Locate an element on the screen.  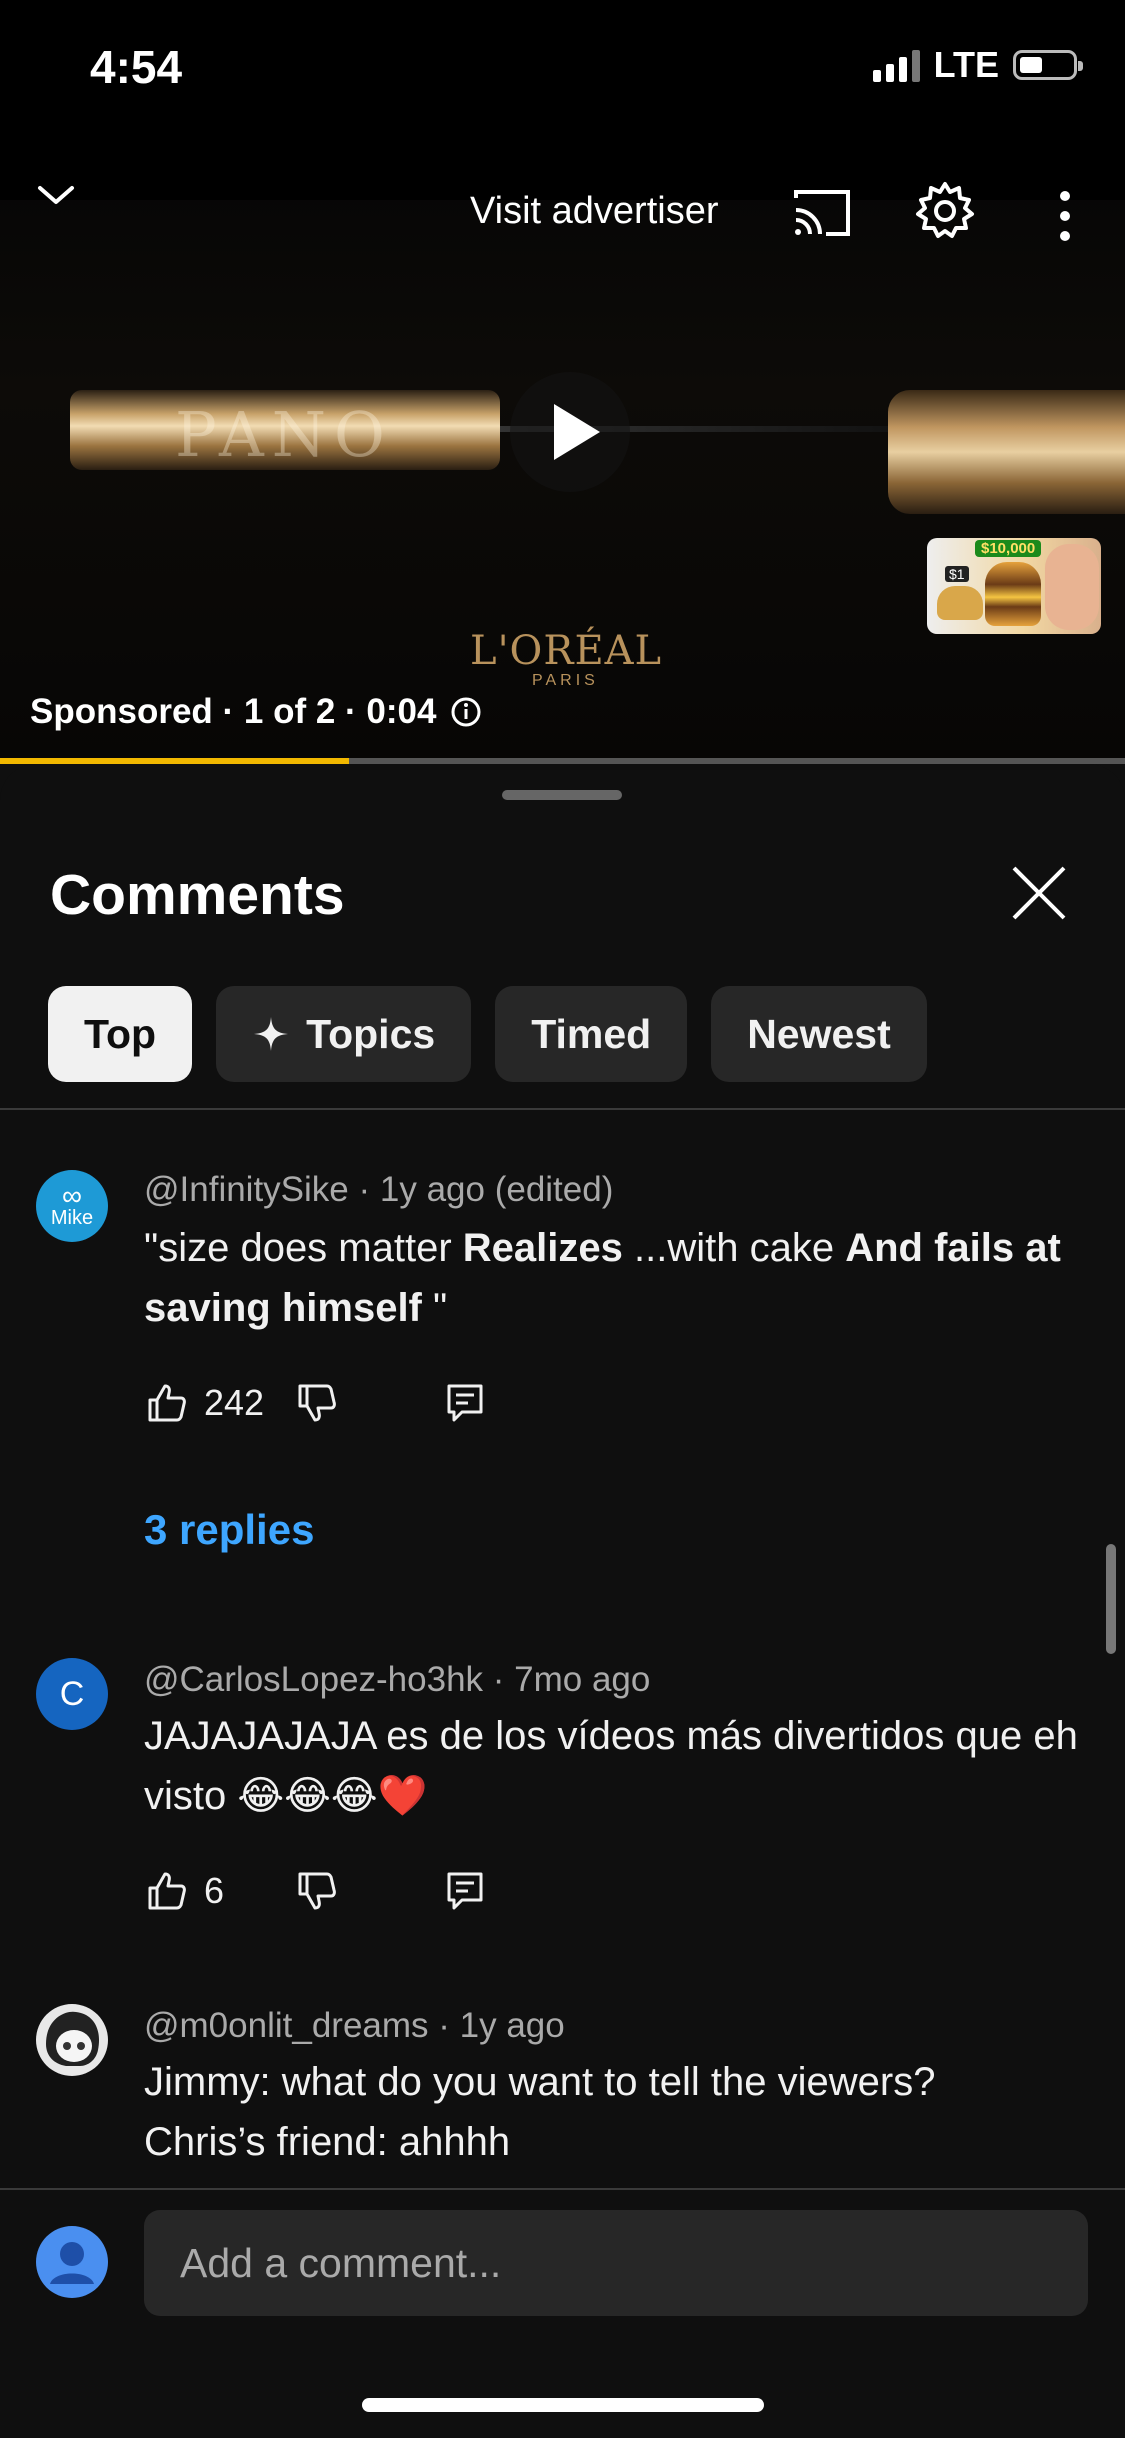
next-video-thumbnail: $10,000 $1 is located at coordinates (1014, 586).